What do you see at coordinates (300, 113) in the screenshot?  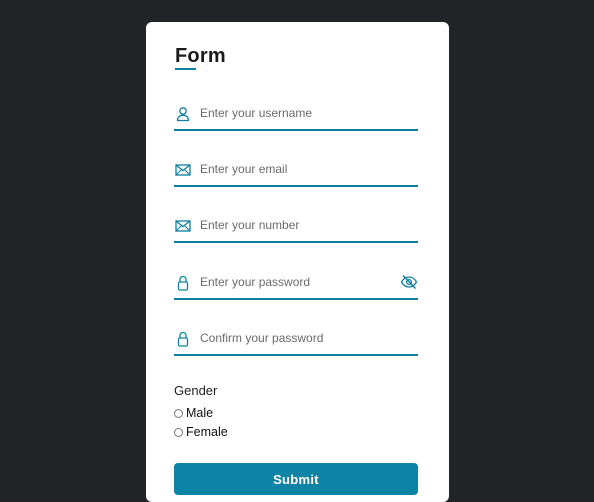 I see `username-input` at bounding box center [300, 113].